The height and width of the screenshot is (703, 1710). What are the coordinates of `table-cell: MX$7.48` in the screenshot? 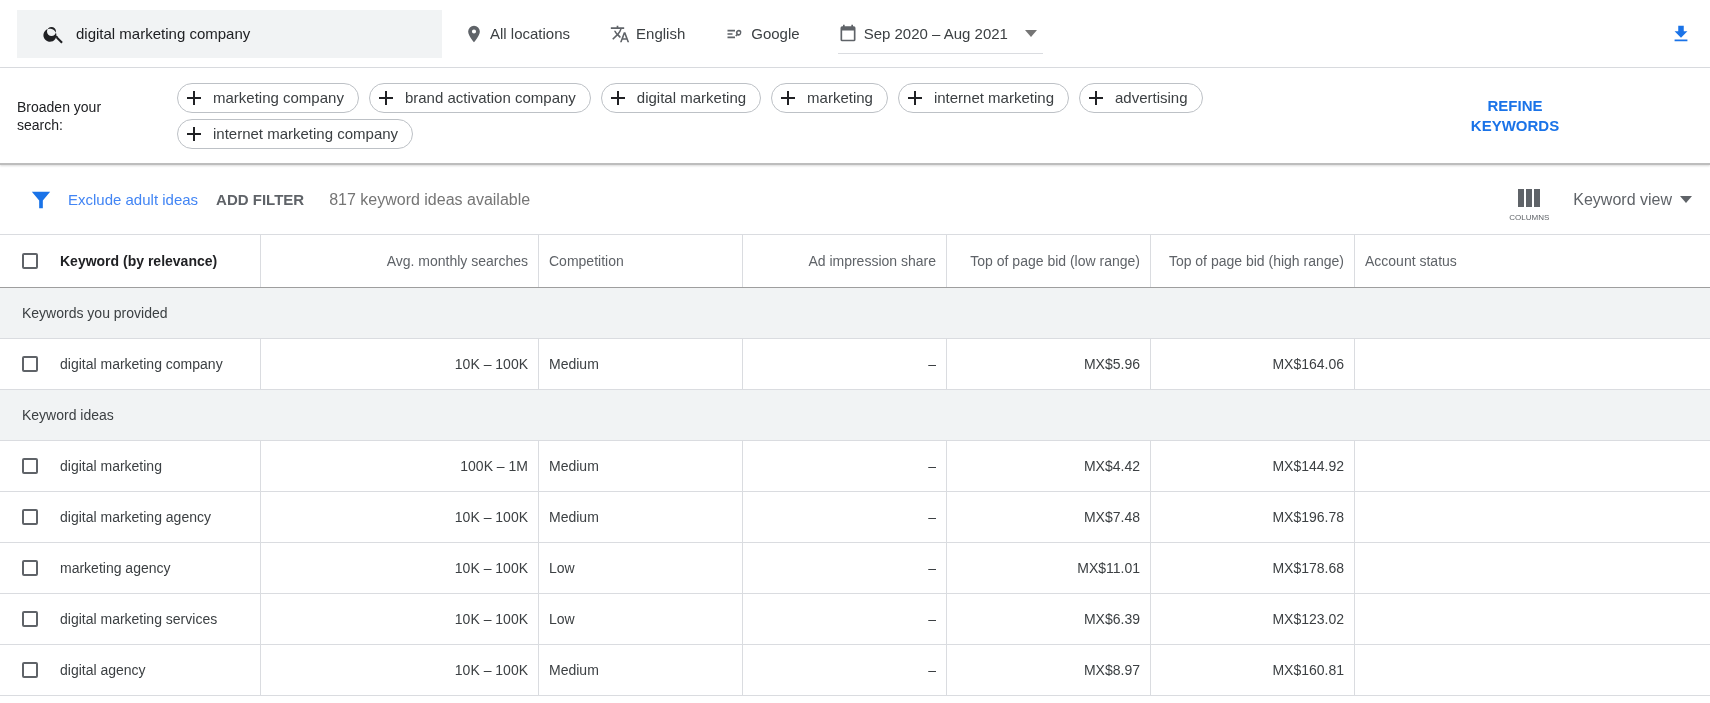 It's located at (1111, 517).